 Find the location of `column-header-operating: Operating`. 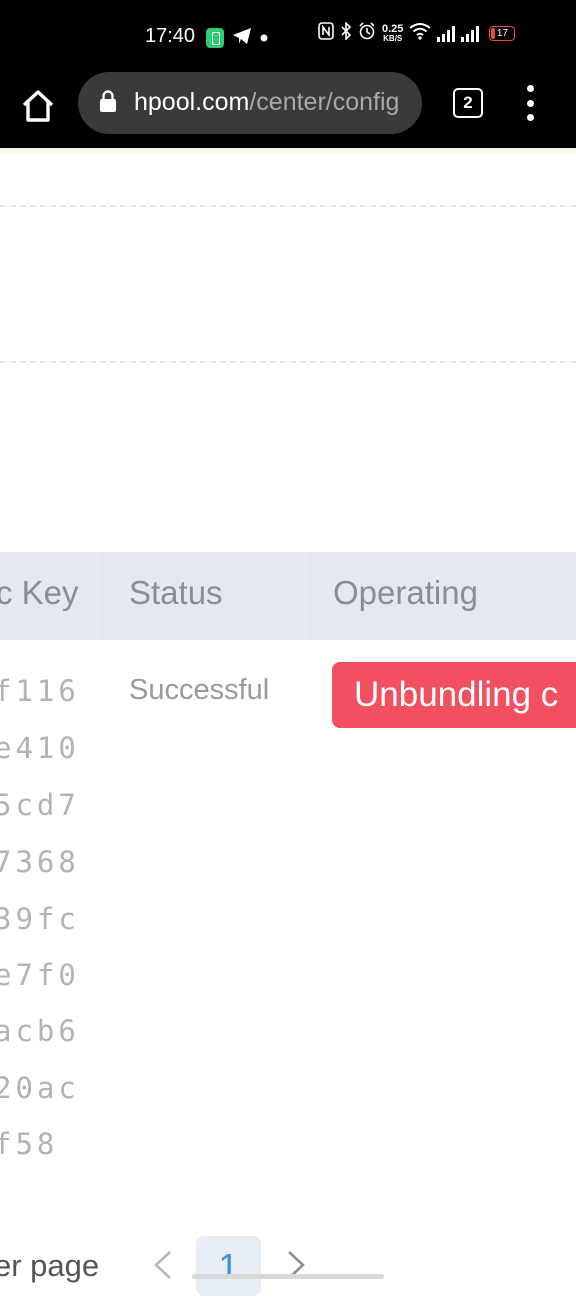

column-header-operating: Operating is located at coordinates (405, 592).